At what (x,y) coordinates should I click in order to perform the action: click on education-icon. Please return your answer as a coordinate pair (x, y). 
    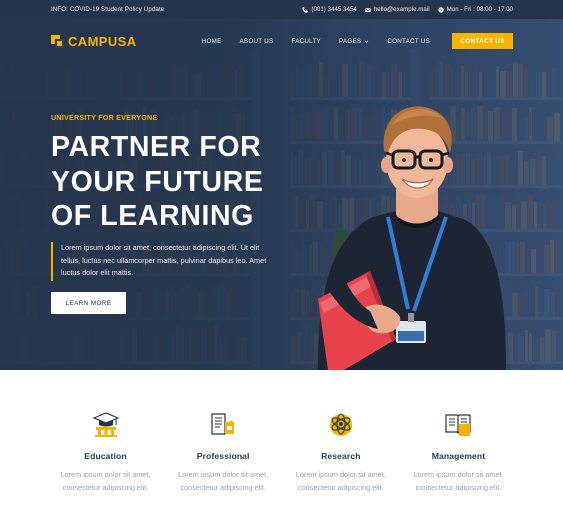
    Looking at the image, I should click on (105, 424).